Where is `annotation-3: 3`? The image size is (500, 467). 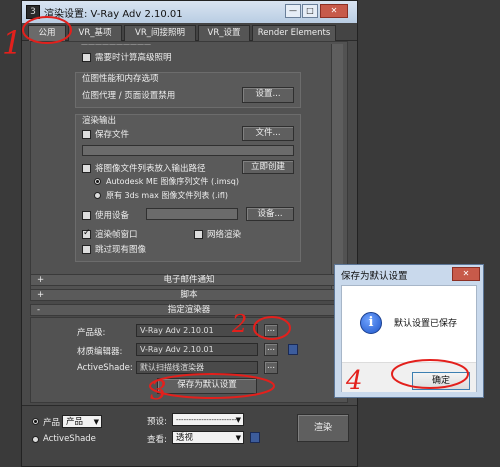 annotation-3: 3 is located at coordinates (158, 391).